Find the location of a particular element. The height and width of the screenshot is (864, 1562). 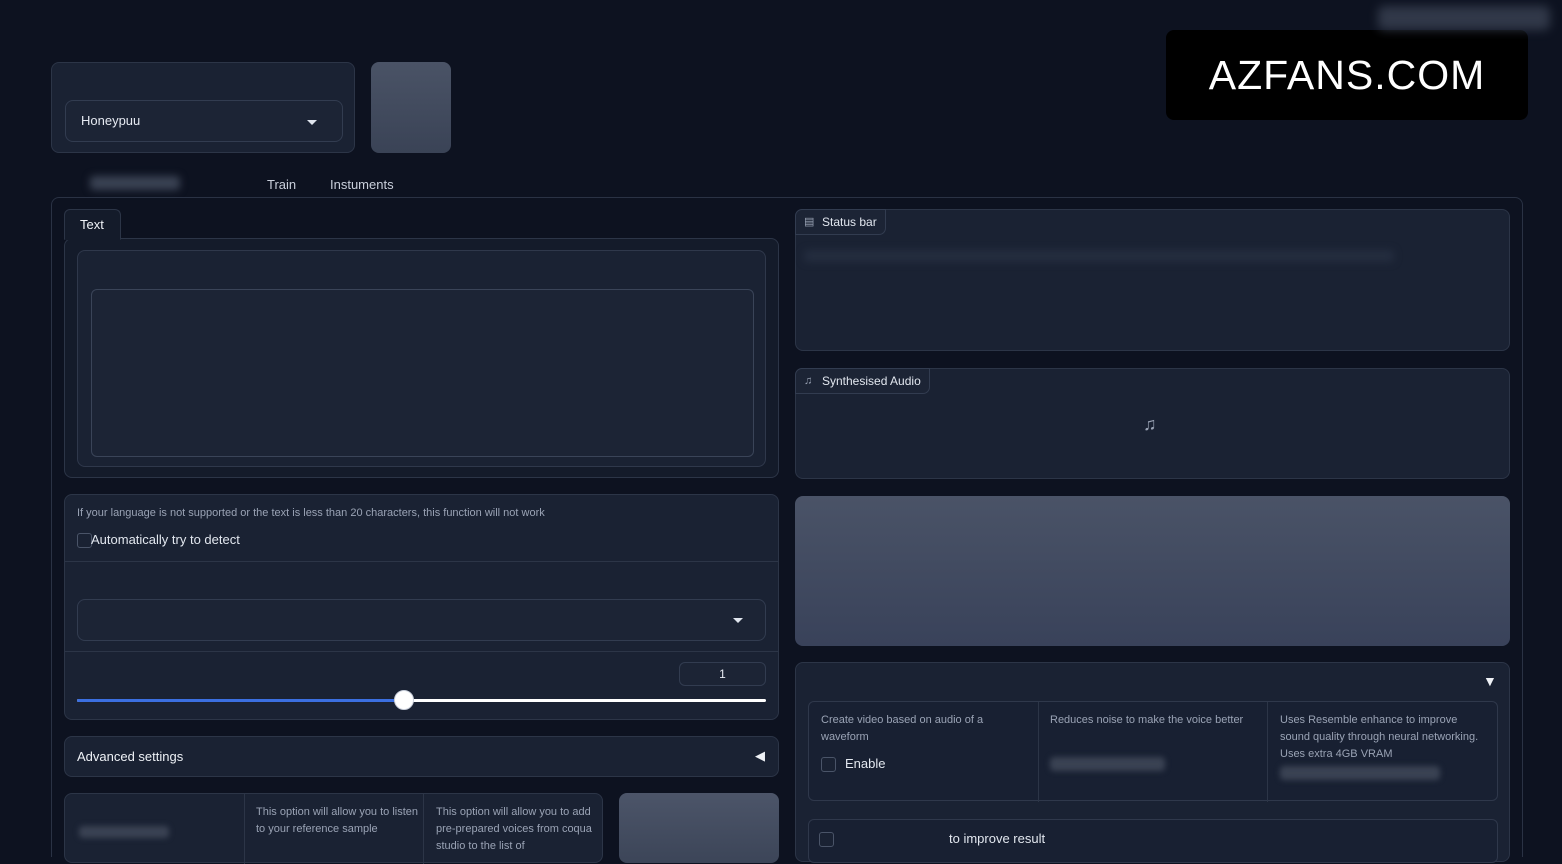

improve-label: to improve result is located at coordinates (997, 838).